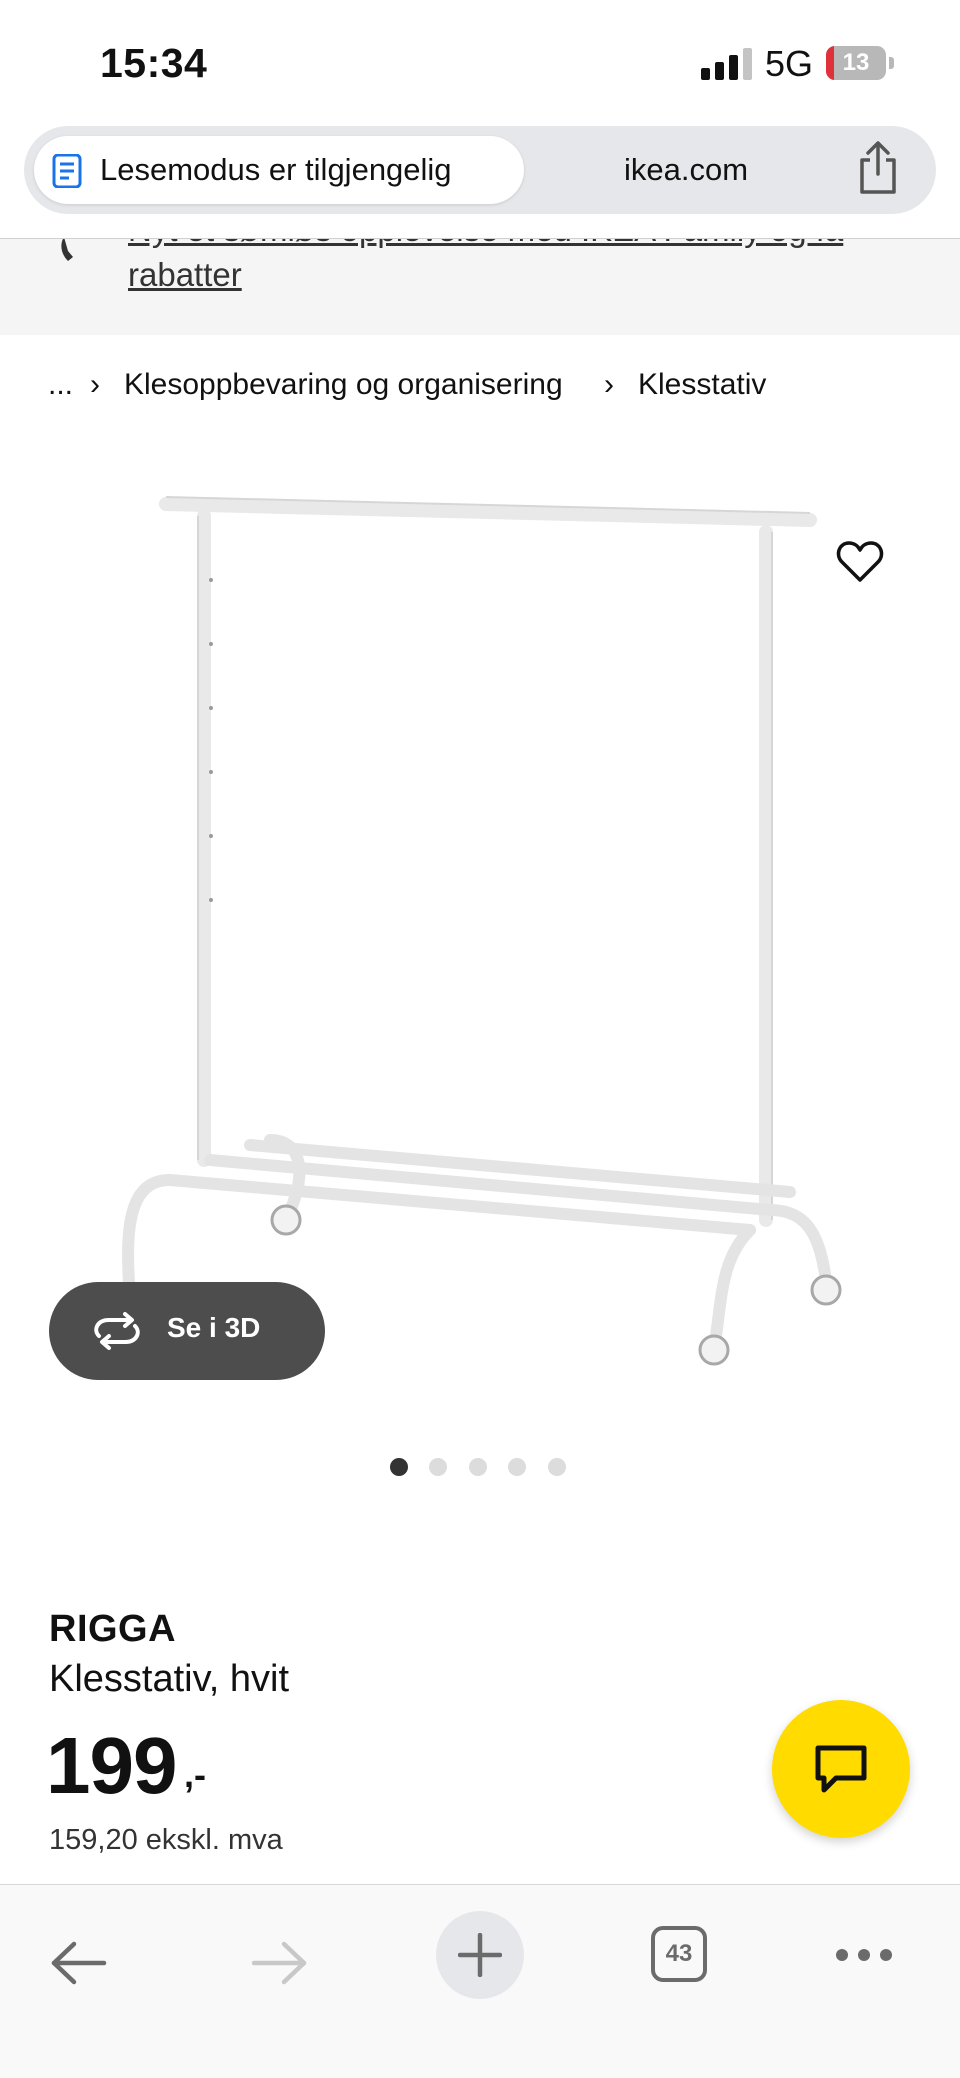 The height and width of the screenshot is (2078, 960). I want to click on chat-bubble-icon, so click(841, 1769).